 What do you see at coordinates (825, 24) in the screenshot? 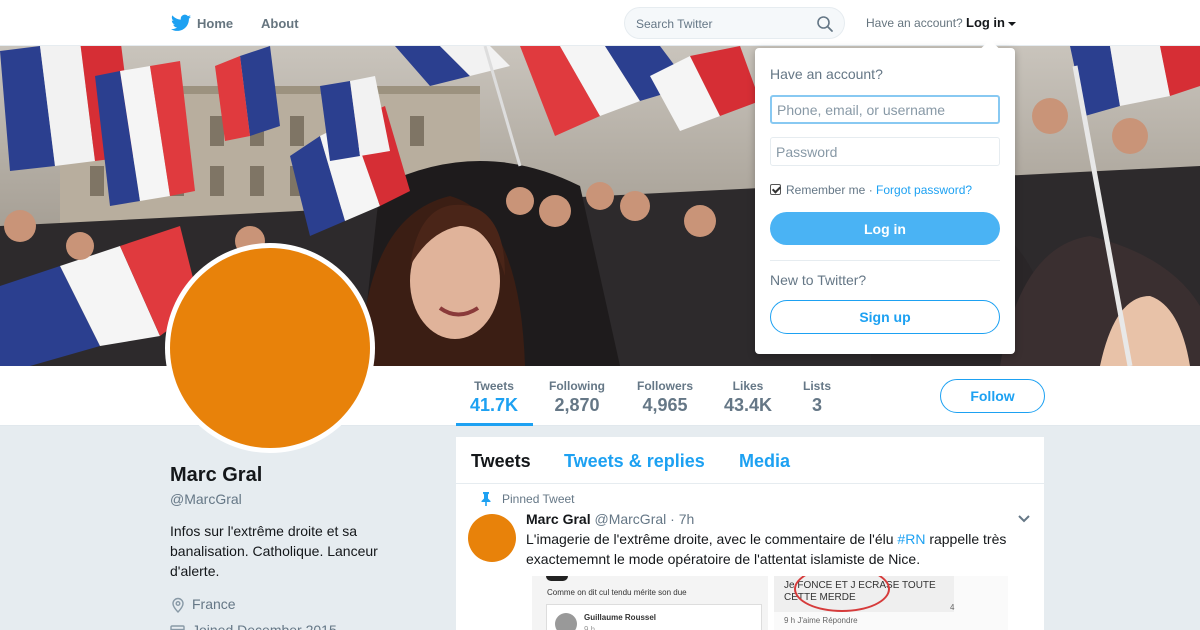
I see `search-icon` at bounding box center [825, 24].